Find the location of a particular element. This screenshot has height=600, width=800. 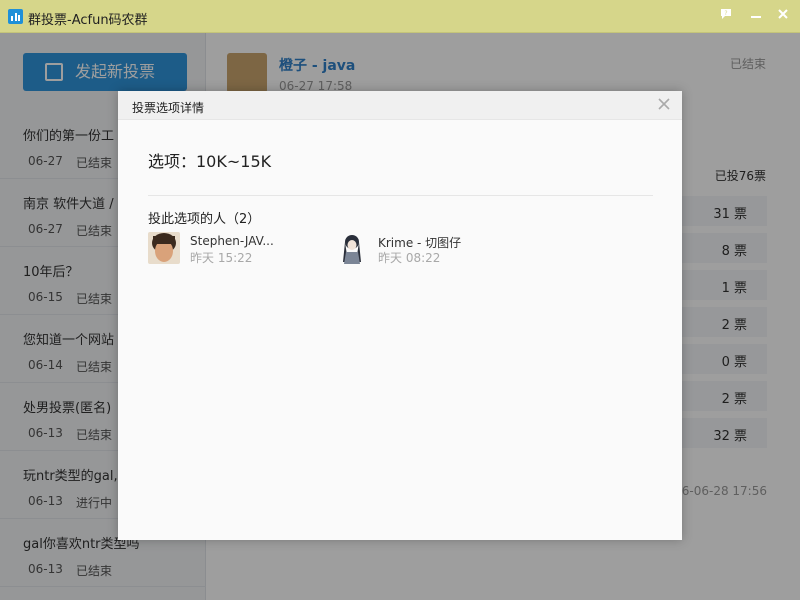

feedback-icon: ? is located at coordinates (726, 16).